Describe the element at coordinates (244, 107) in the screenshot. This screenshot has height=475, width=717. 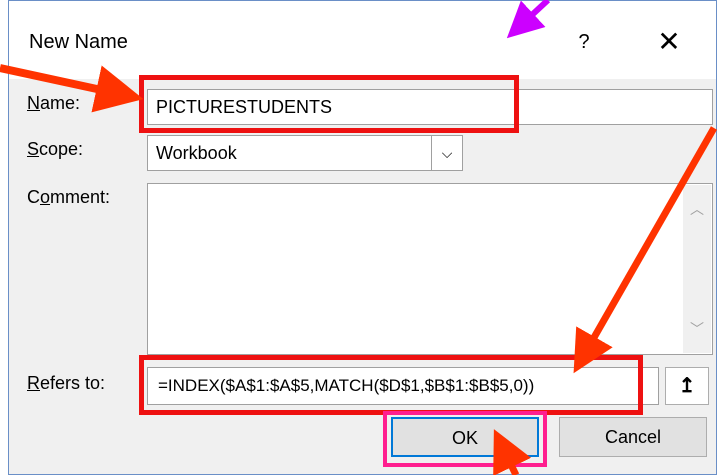
I see `name-input-value: PICTURESTUDENTS` at that location.